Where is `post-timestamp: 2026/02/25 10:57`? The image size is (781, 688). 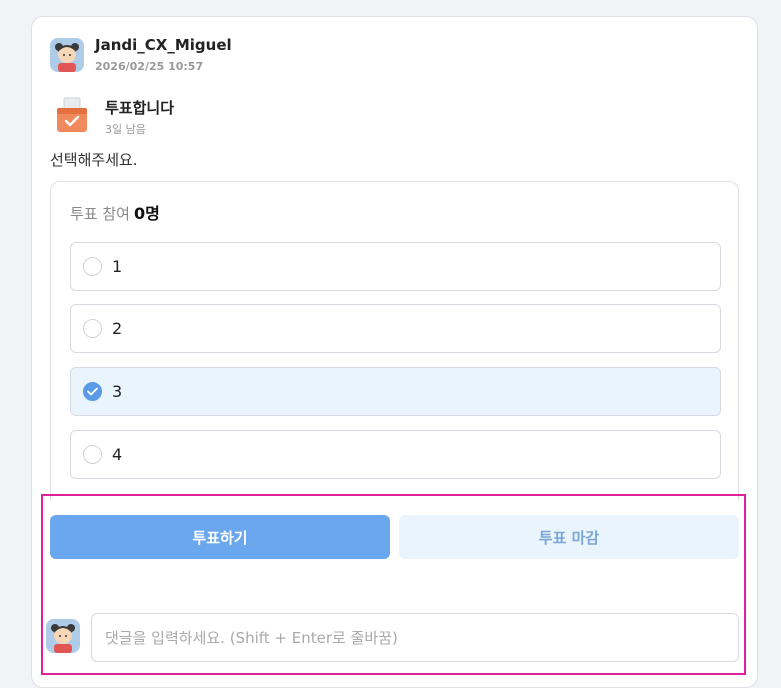 post-timestamp: 2026/02/25 10:57 is located at coordinates (149, 66).